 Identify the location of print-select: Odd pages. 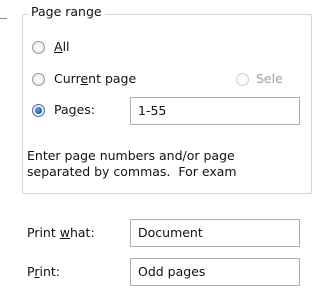
(215, 272).